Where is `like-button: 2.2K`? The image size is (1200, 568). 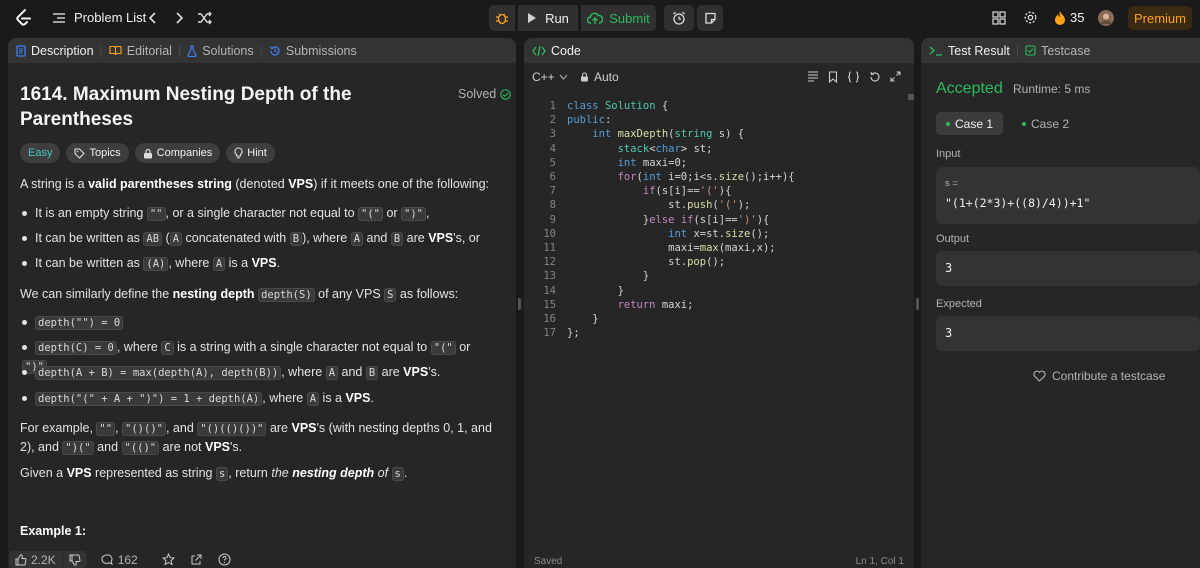
like-button: 2.2K is located at coordinates (35, 559).